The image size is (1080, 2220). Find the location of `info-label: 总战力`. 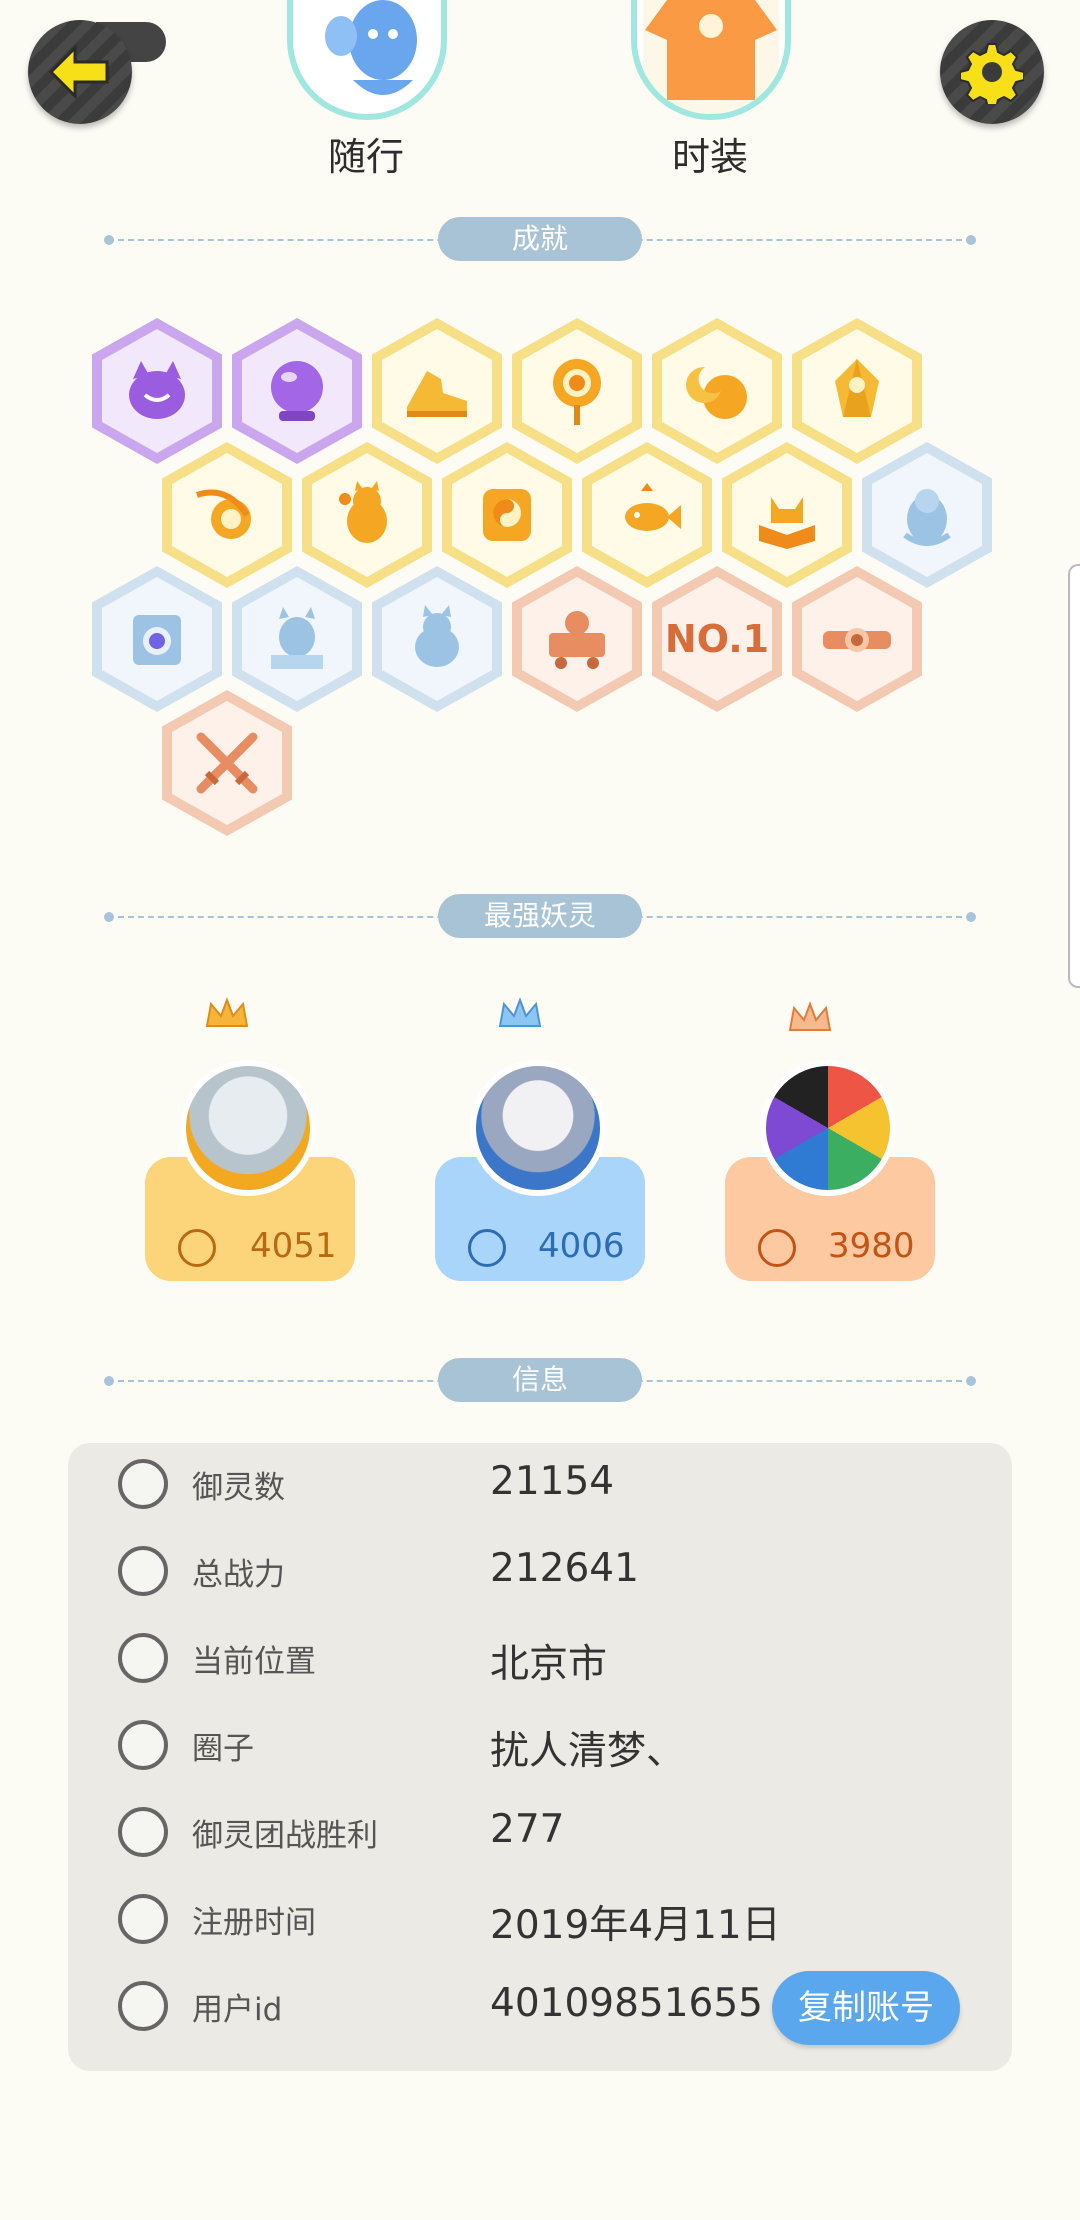

info-label: 总战力 is located at coordinates (238, 1575).